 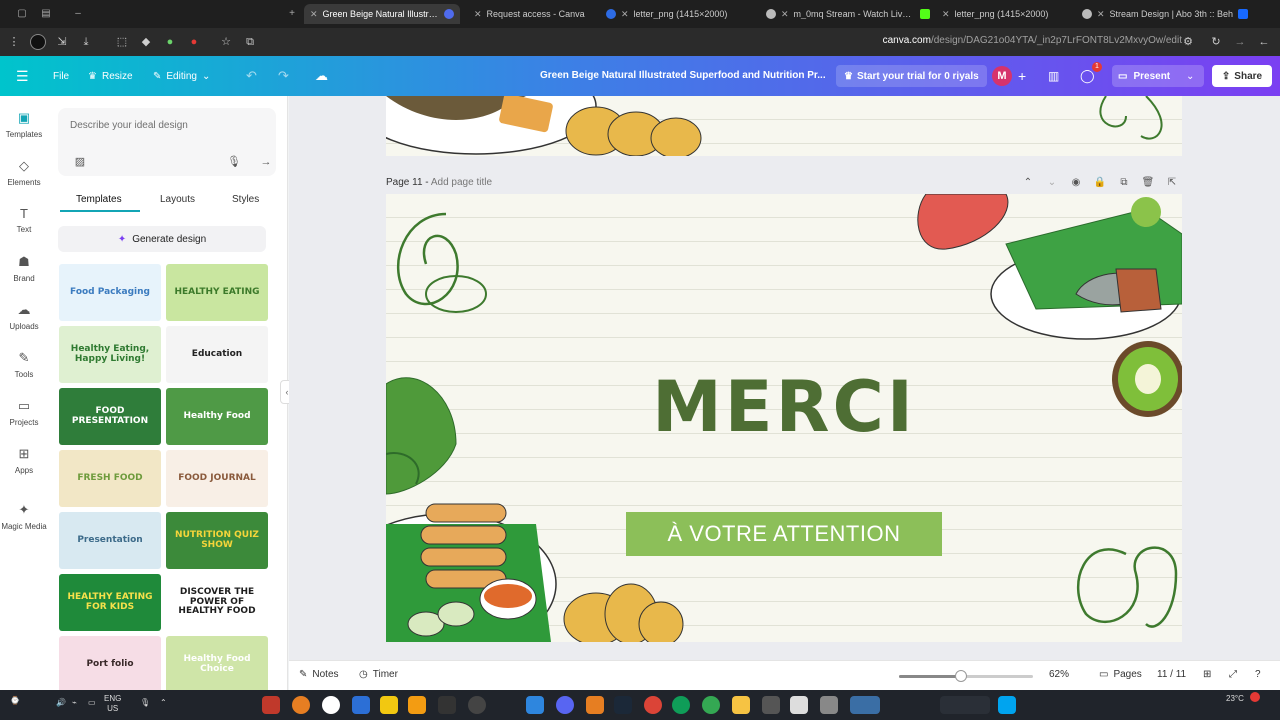 I want to click on microphone-icon: 🎙, so click(x=234, y=162).